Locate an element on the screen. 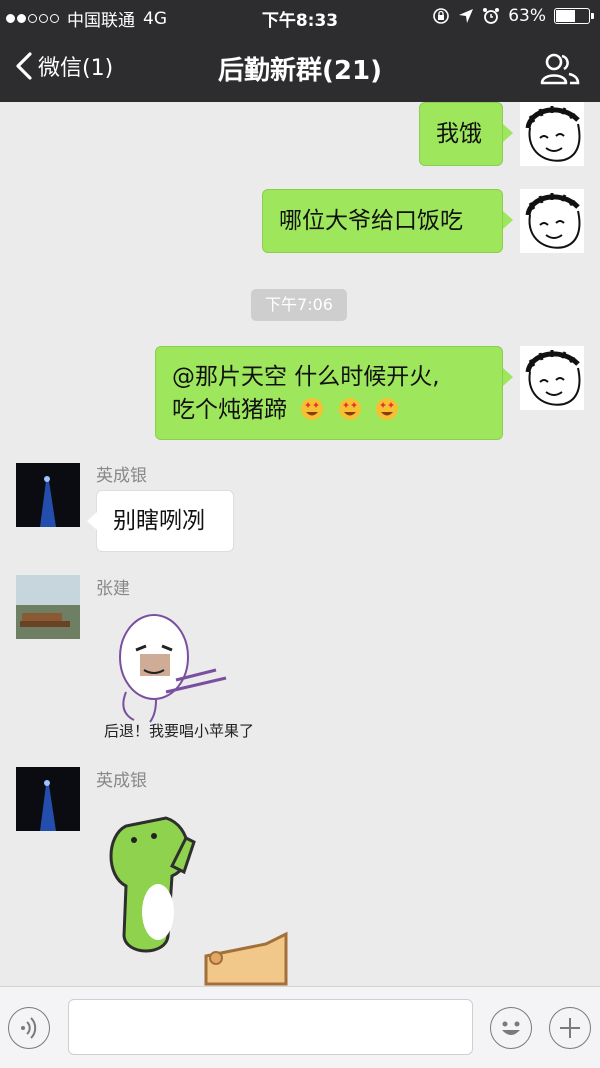  rotation-lock-icon is located at coordinates (441, 16).